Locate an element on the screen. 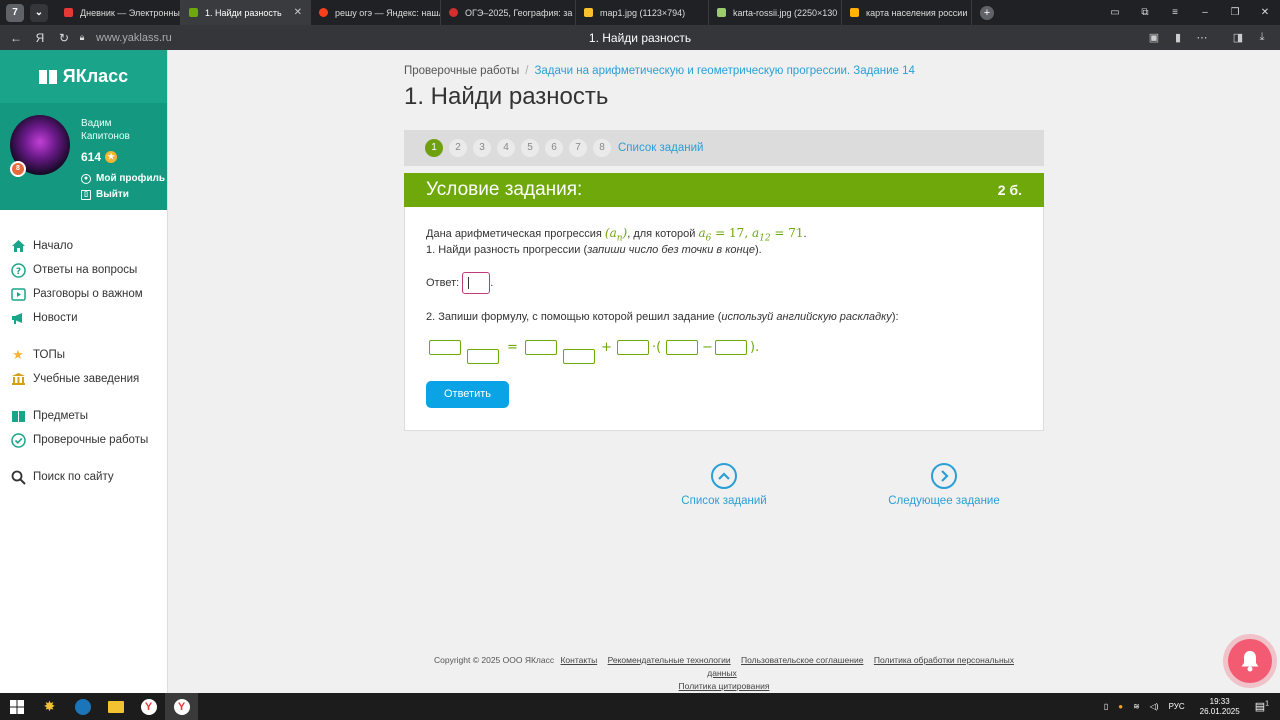 The image size is (1280, 720). step-4: 4 is located at coordinates (506, 148).